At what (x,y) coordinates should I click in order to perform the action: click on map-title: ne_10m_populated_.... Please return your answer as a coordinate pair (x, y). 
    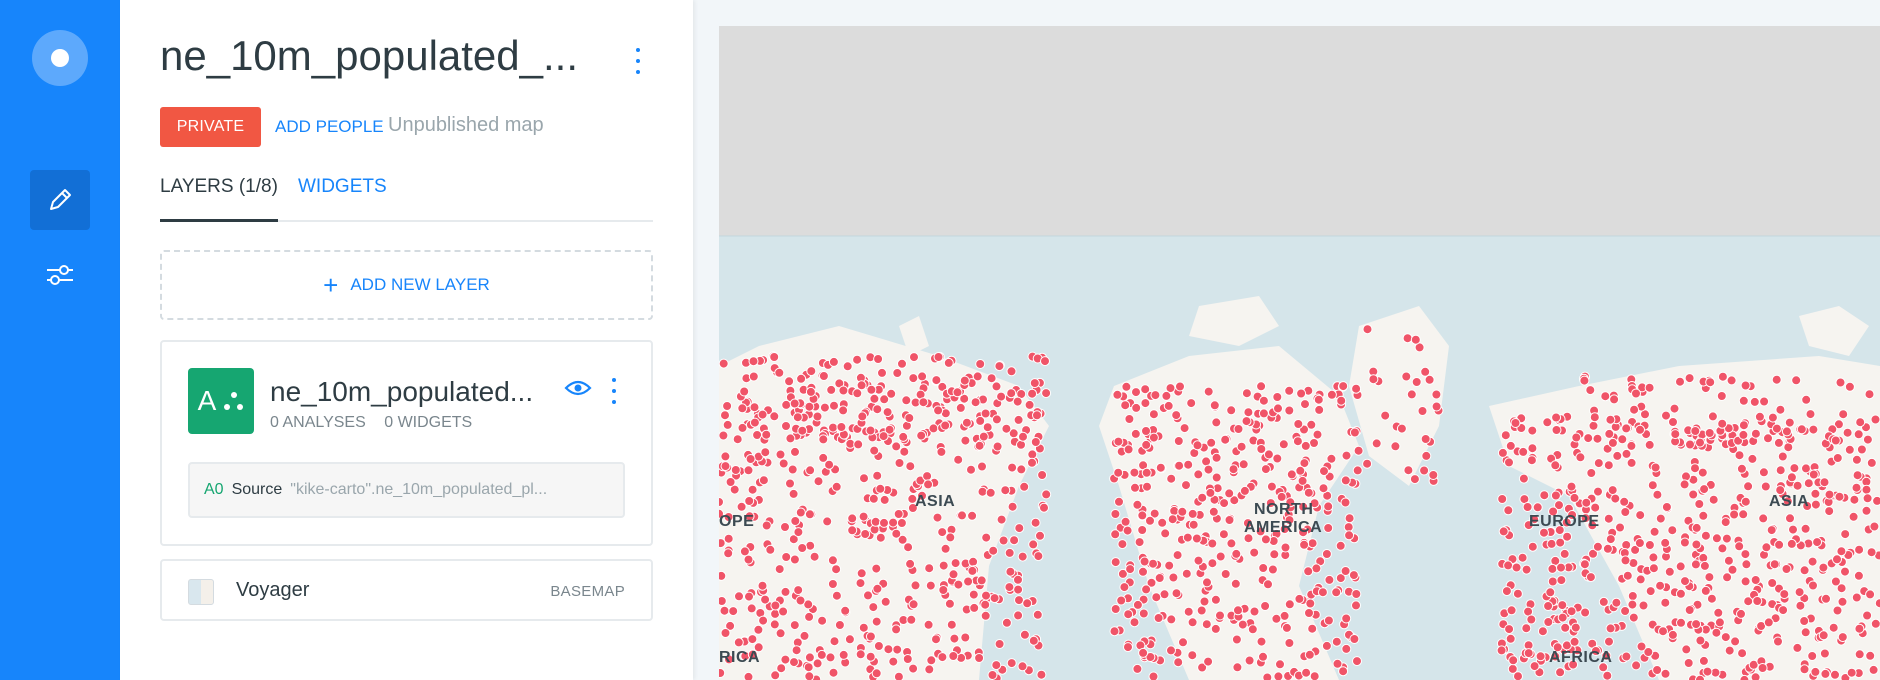
    Looking at the image, I should click on (369, 56).